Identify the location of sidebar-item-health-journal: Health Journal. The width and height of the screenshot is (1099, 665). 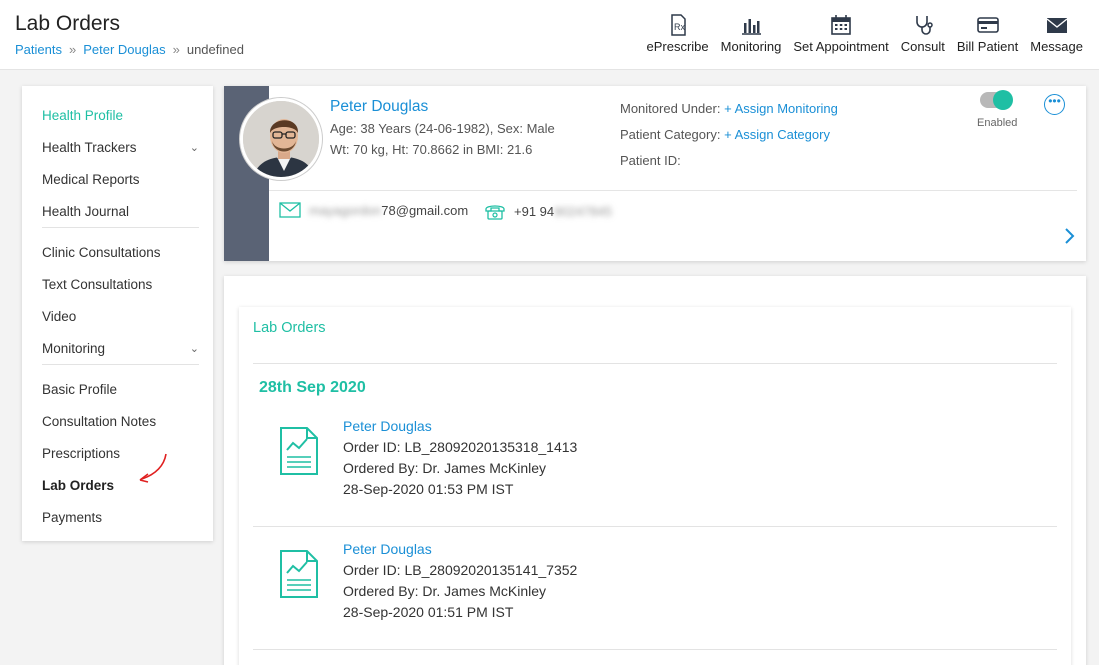
(117, 214).